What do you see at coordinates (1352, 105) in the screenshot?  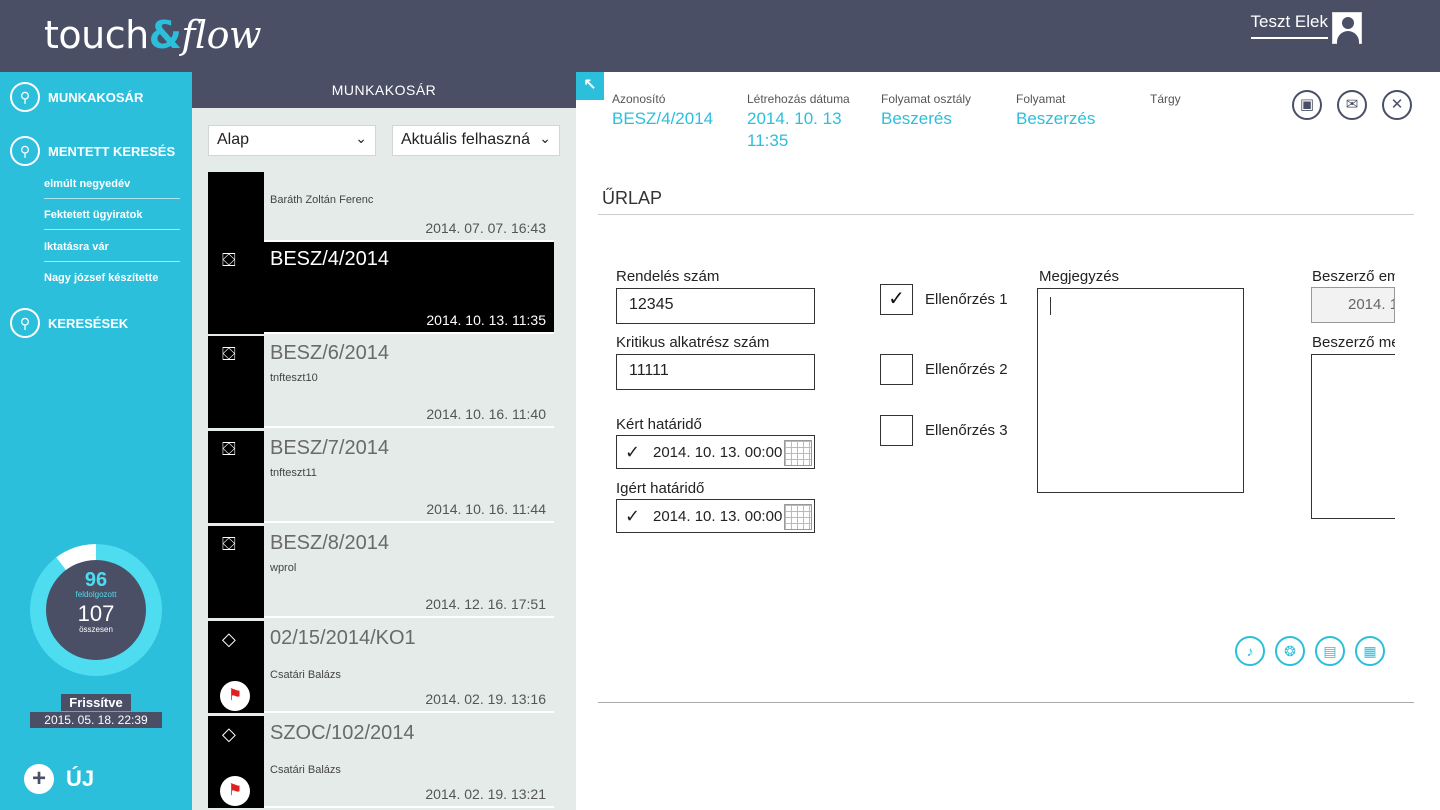 I see `mail-icon: ✉` at bounding box center [1352, 105].